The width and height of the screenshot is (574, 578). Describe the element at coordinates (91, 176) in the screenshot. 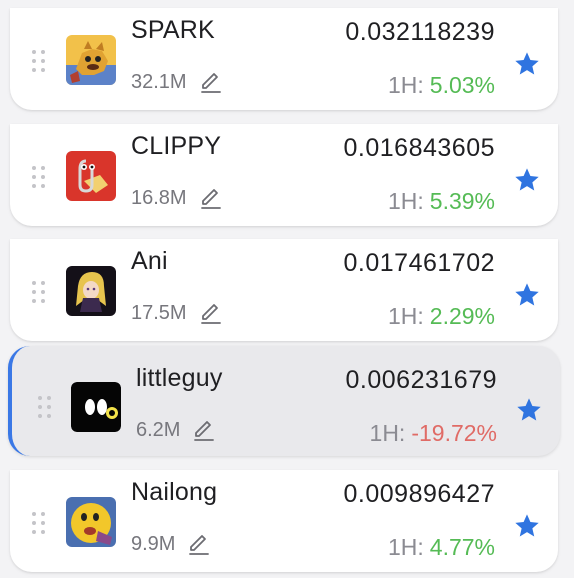

I see `clippy-logo` at that location.